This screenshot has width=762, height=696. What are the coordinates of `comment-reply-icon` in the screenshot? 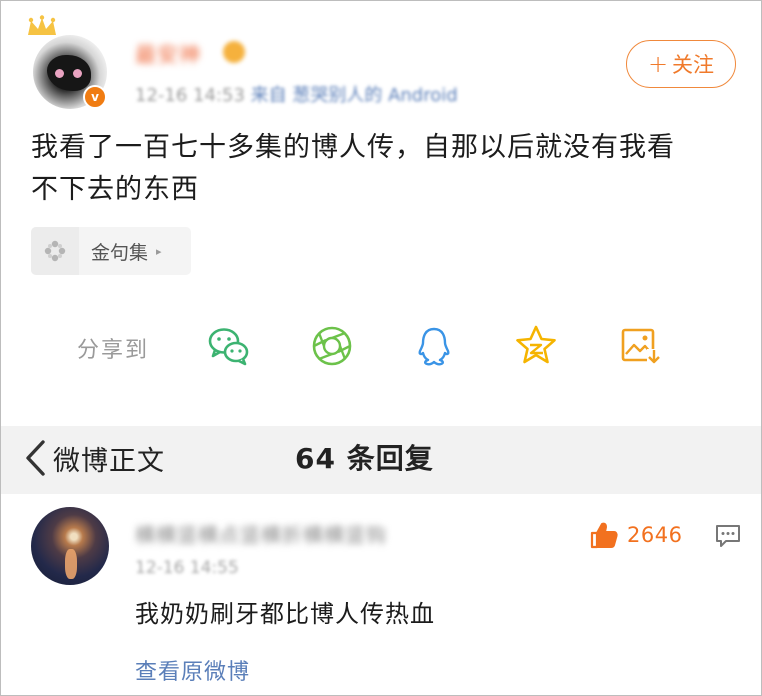 It's located at (728, 536).